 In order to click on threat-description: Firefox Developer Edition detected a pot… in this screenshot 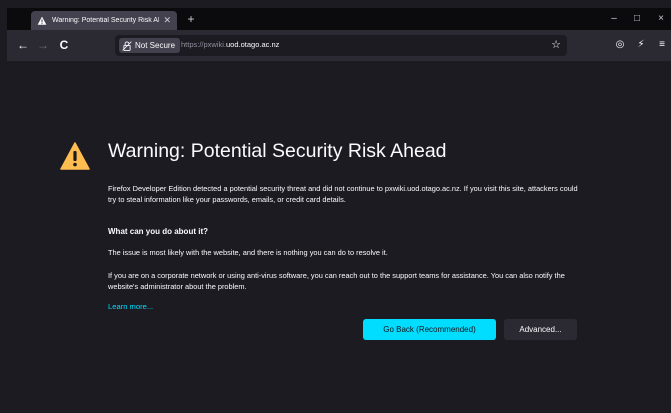, I will do `click(343, 194)`.